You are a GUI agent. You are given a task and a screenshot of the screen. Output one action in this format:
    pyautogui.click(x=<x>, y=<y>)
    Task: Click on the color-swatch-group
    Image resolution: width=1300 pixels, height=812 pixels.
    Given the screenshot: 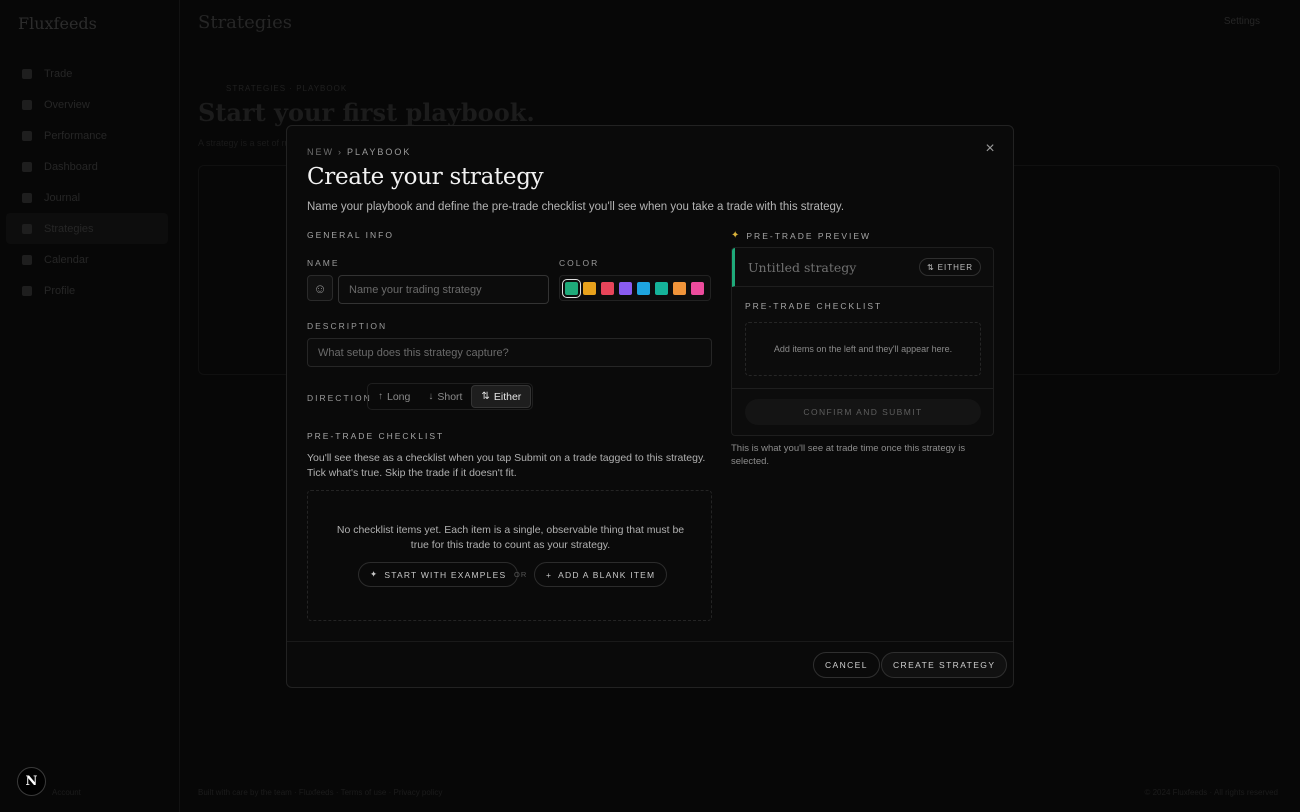 What is the action you would take?
    pyautogui.click(x=635, y=288)
    